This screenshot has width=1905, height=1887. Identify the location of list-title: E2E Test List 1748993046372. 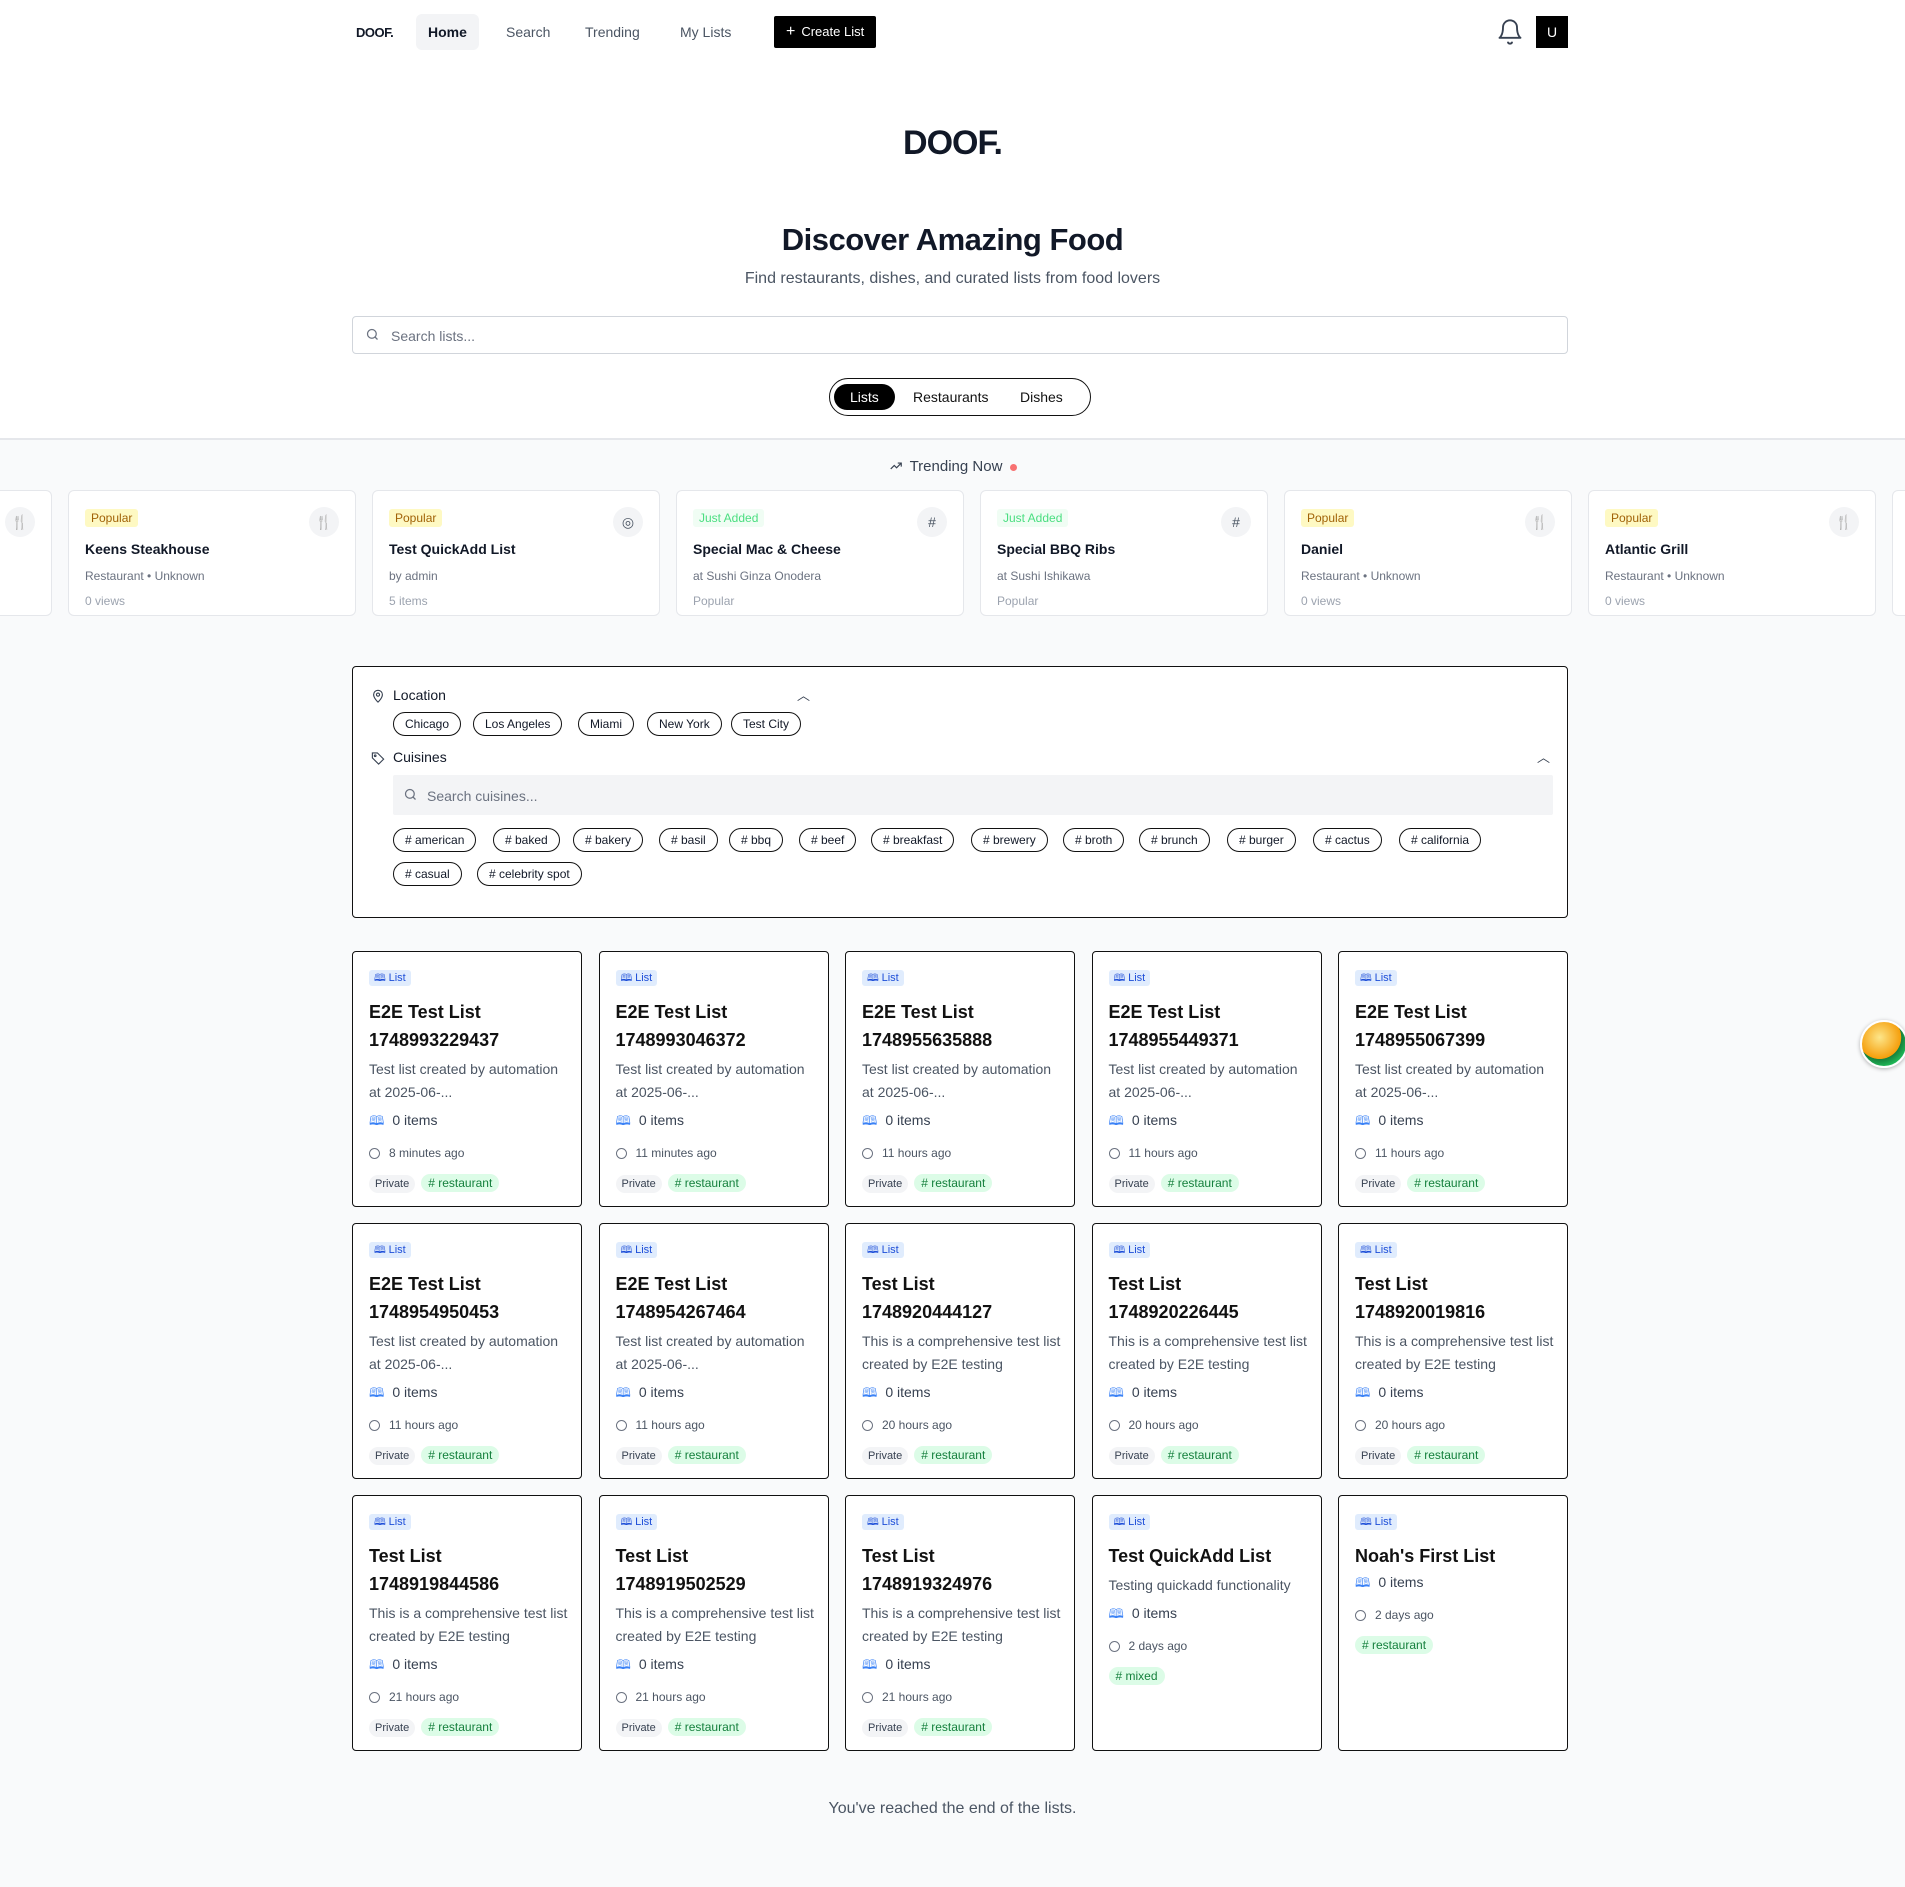
(716, 1026).